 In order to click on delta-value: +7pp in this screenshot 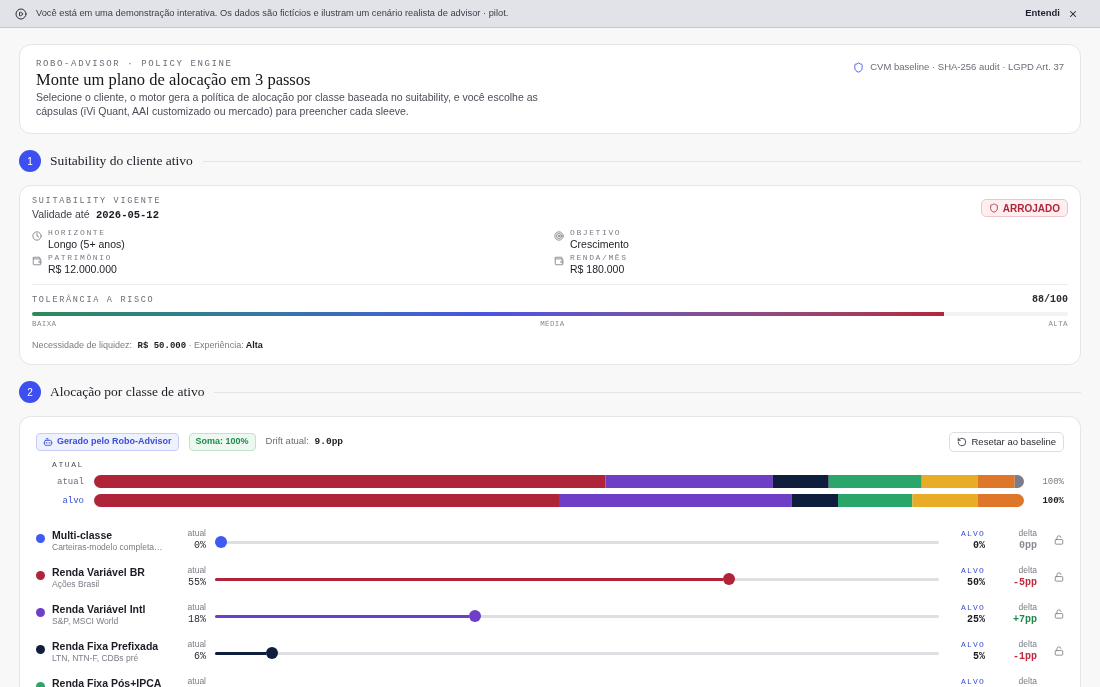, I will do `click(1025, 620)`.